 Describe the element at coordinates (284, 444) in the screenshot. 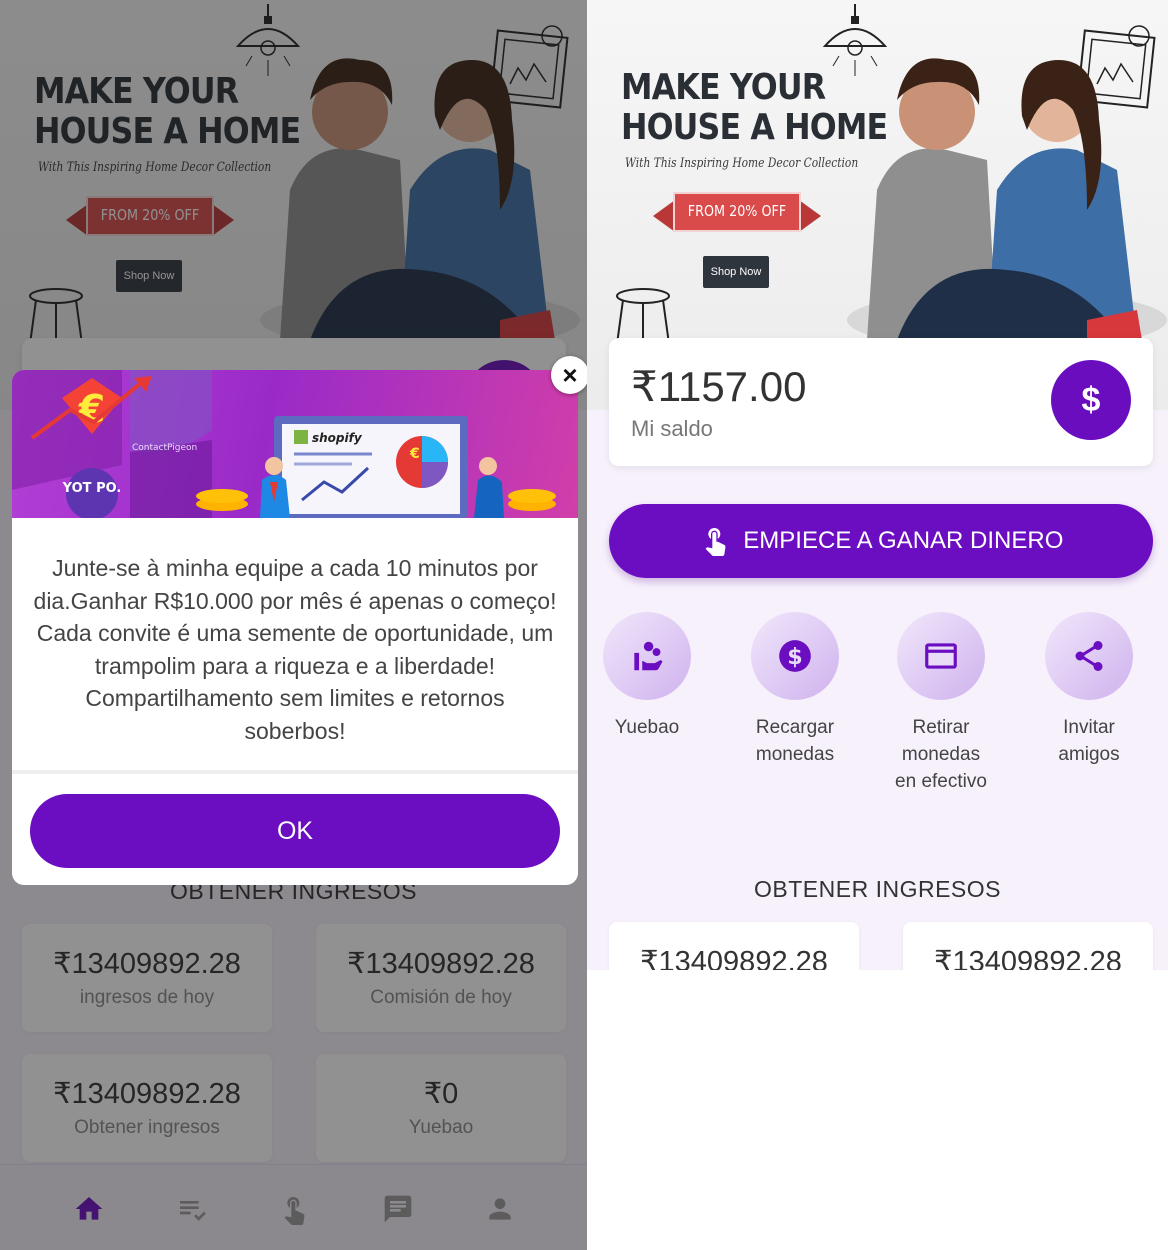

I see `ecommerce-growth-illustration: YOT PO. ContactPigeon € shopify €` at that location.